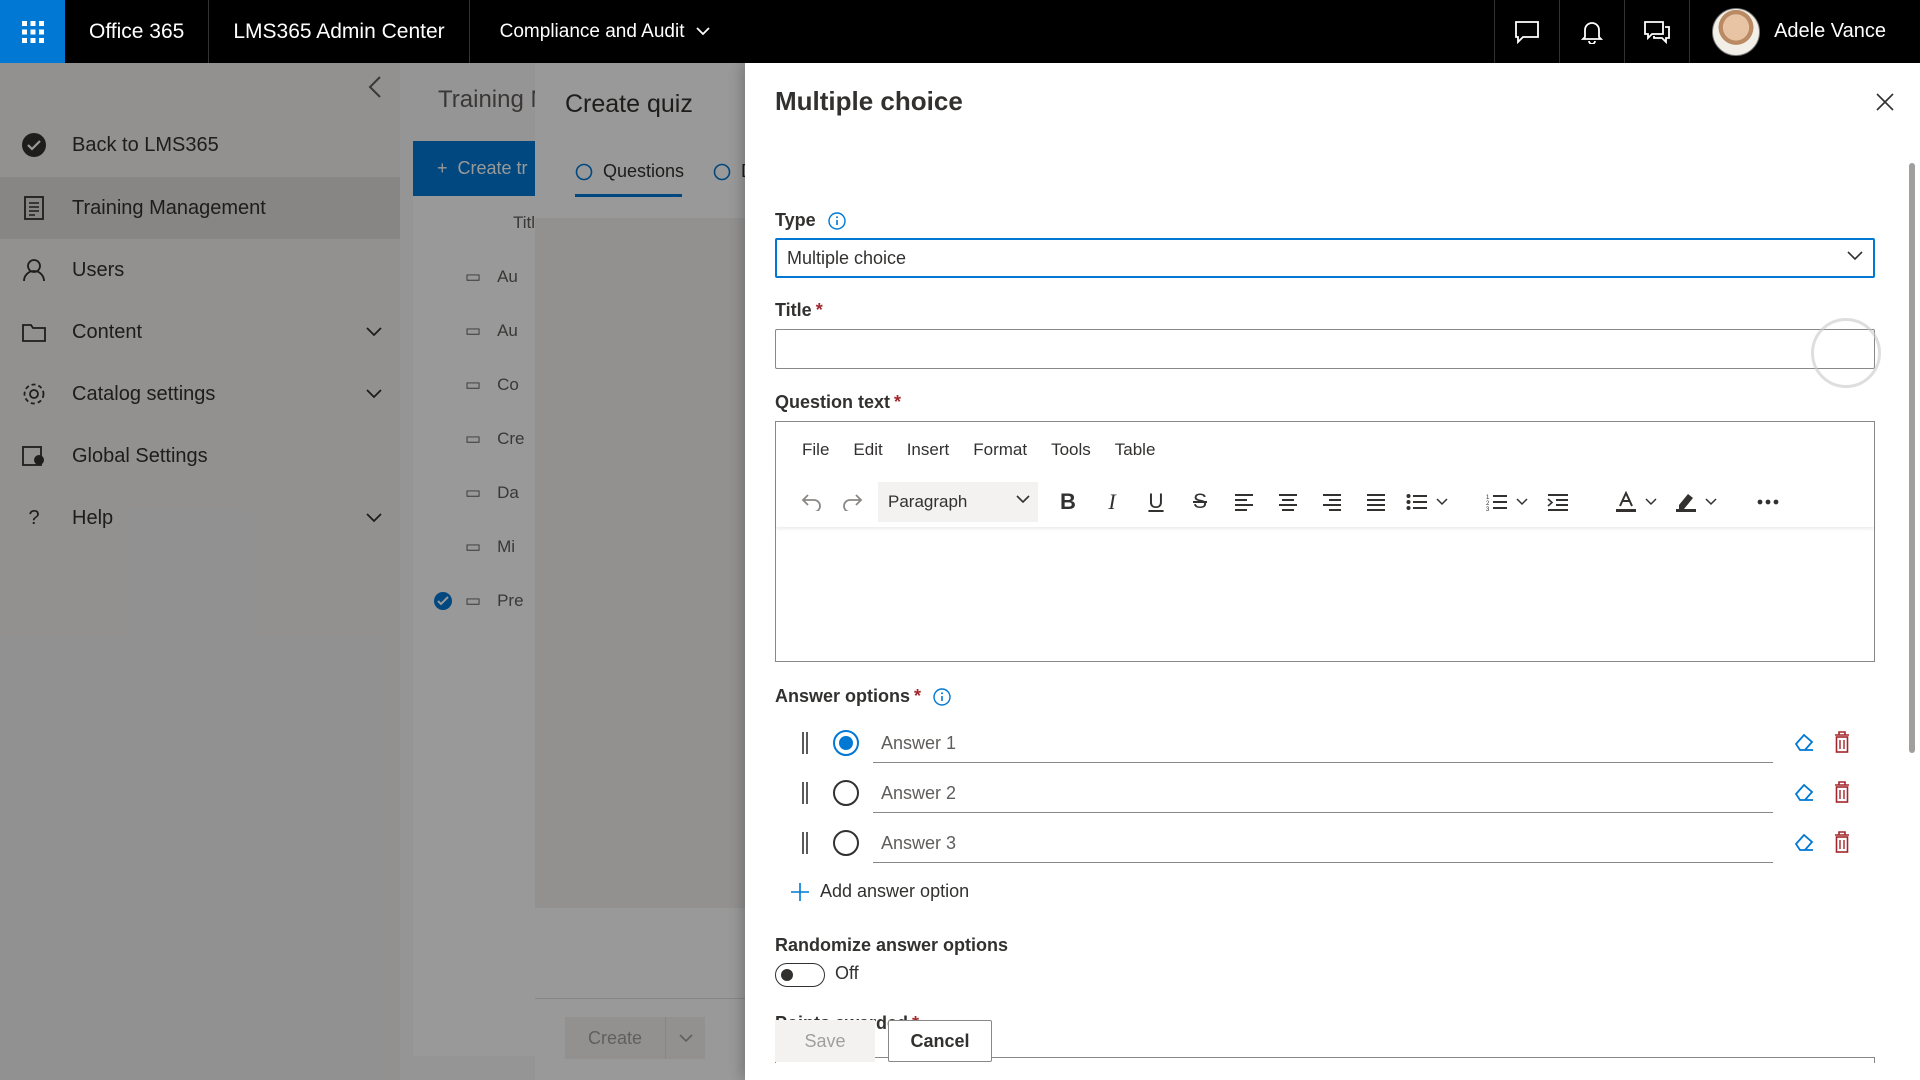  I want to click on undo-button, so click(812, 502).